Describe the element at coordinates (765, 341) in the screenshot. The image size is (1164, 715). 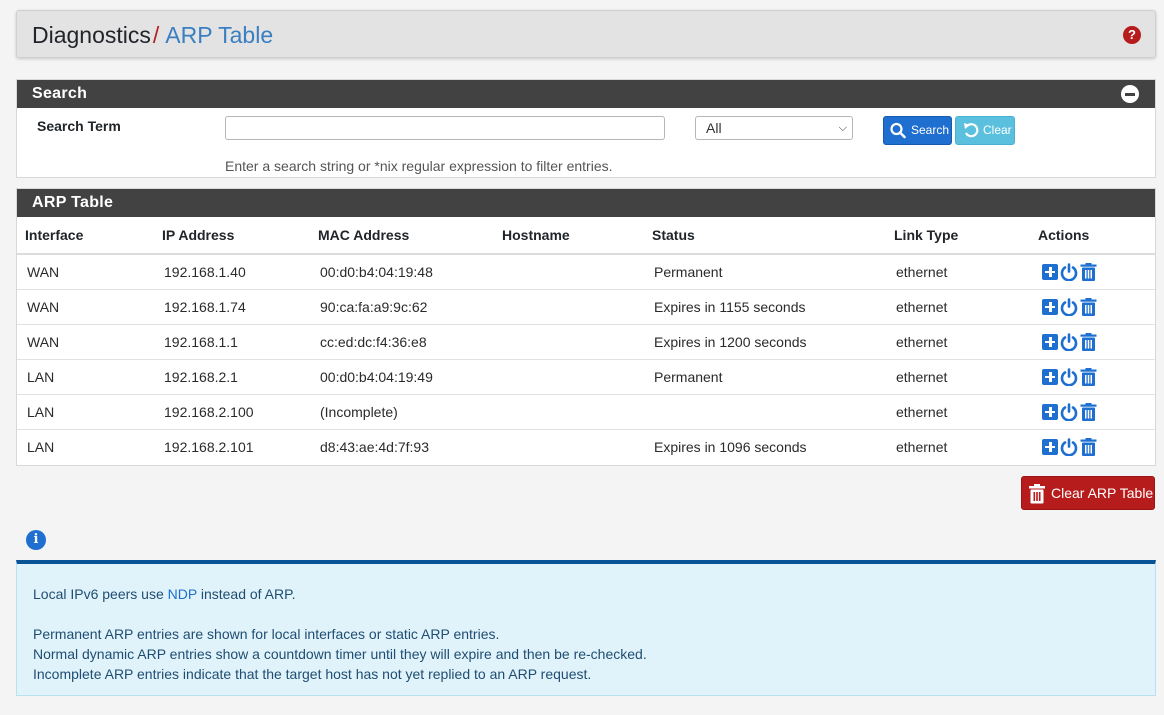
I see `cell-status: Expires in 1200 seconds` at that location.